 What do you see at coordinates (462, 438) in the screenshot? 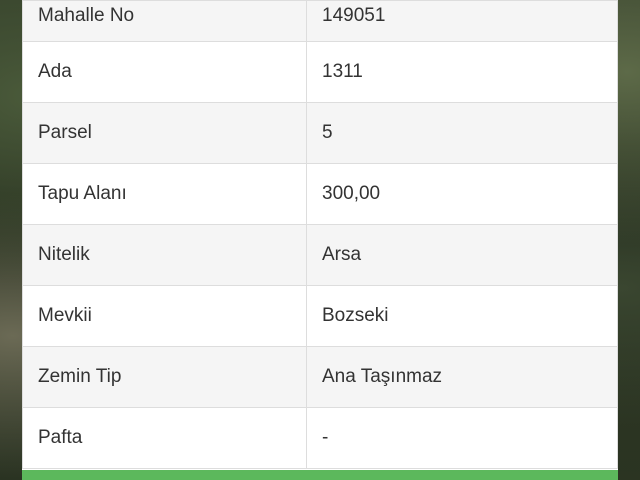
I see `row-value: -` at bounding box center [462, 438].